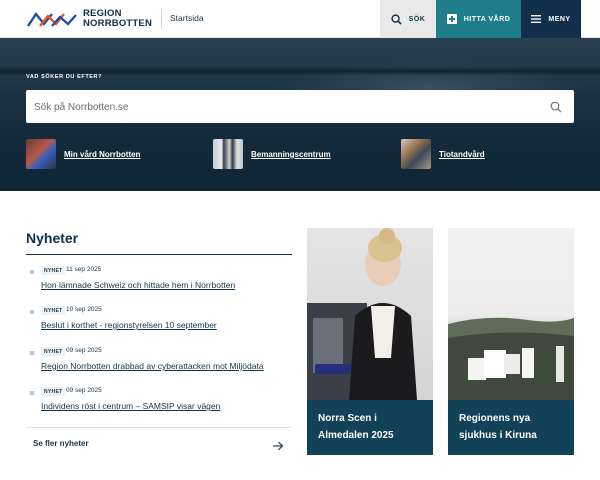 The height and width of the screenshot is (480, 600). What do you see at coordinates (370, 427) in the screenshot?
I see `card-caption: Norra Scen i Almedalen 2025` at bounding box center [370, 427].